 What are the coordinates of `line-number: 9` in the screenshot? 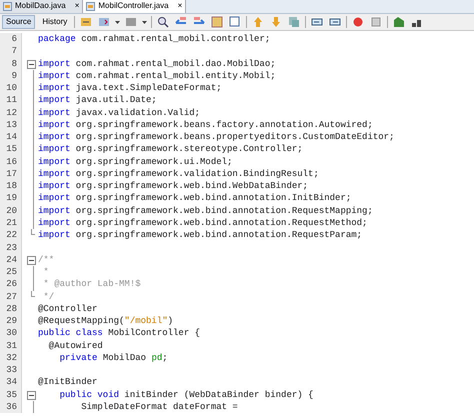 It's located at (14, 75).